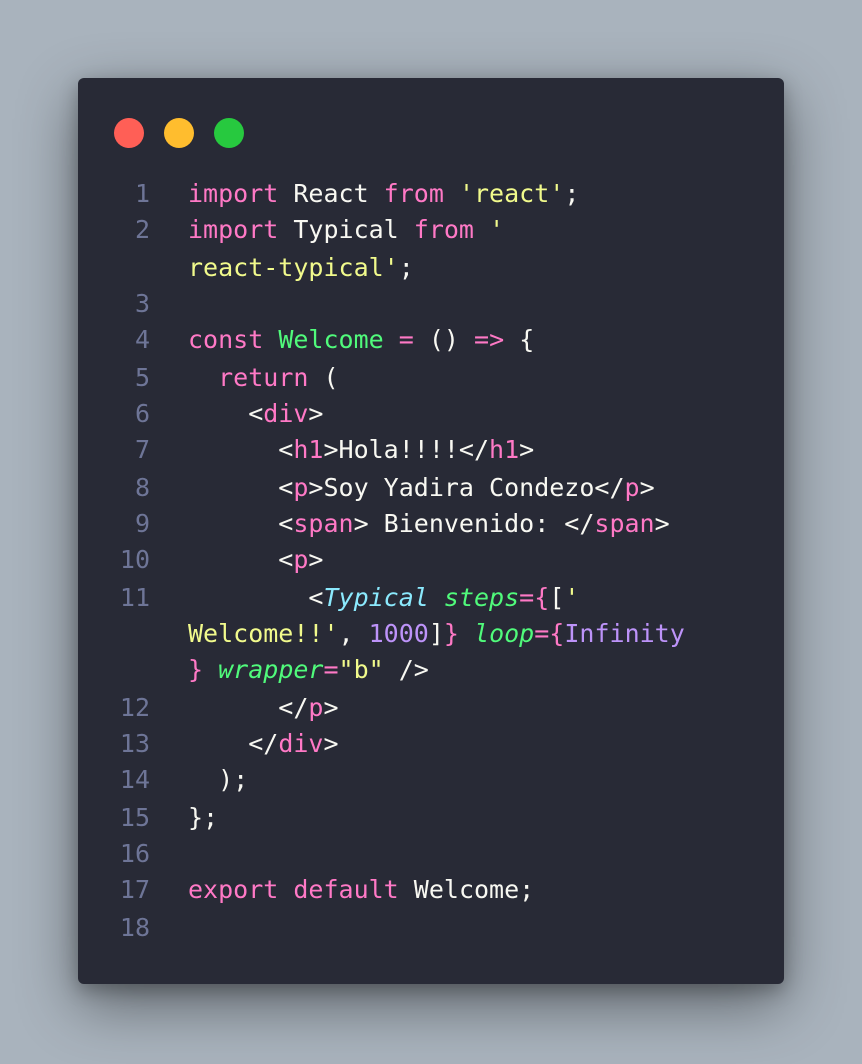 This screenshot has height=1064, width=862. I want to click on code-text: <p>Soy Yadira Condezo</p>, so click(421, 487).